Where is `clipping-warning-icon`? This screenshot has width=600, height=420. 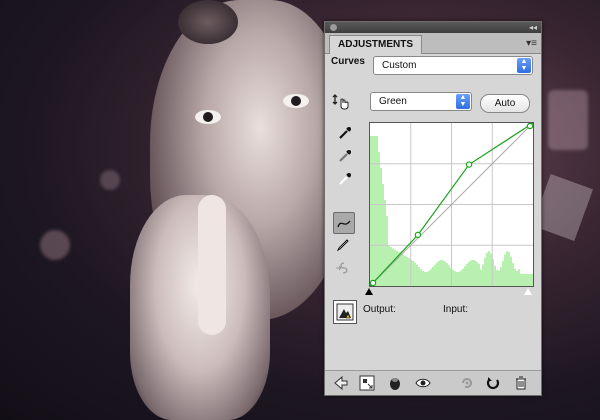
clipping-warning-icon is located at coordinates (345, 312).